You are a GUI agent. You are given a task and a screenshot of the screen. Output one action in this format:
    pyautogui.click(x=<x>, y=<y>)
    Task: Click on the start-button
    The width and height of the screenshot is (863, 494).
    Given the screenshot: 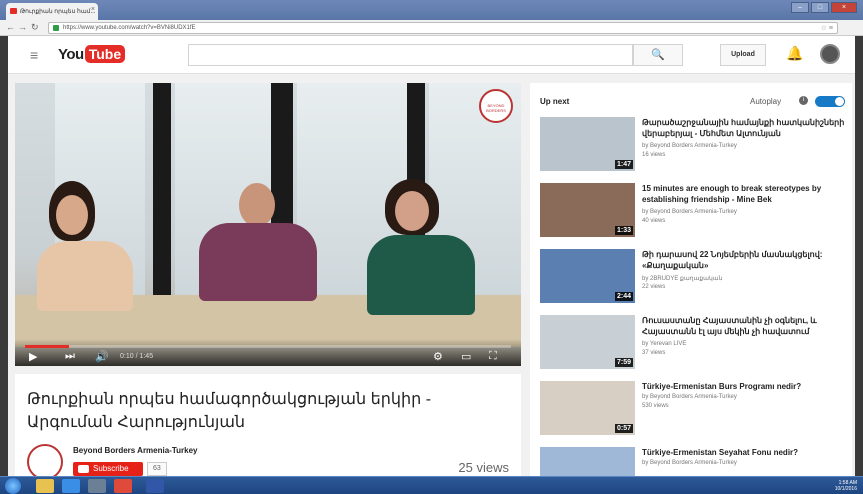 What is the action you would take?
    pyautogui.click(x=13, y=486)
    